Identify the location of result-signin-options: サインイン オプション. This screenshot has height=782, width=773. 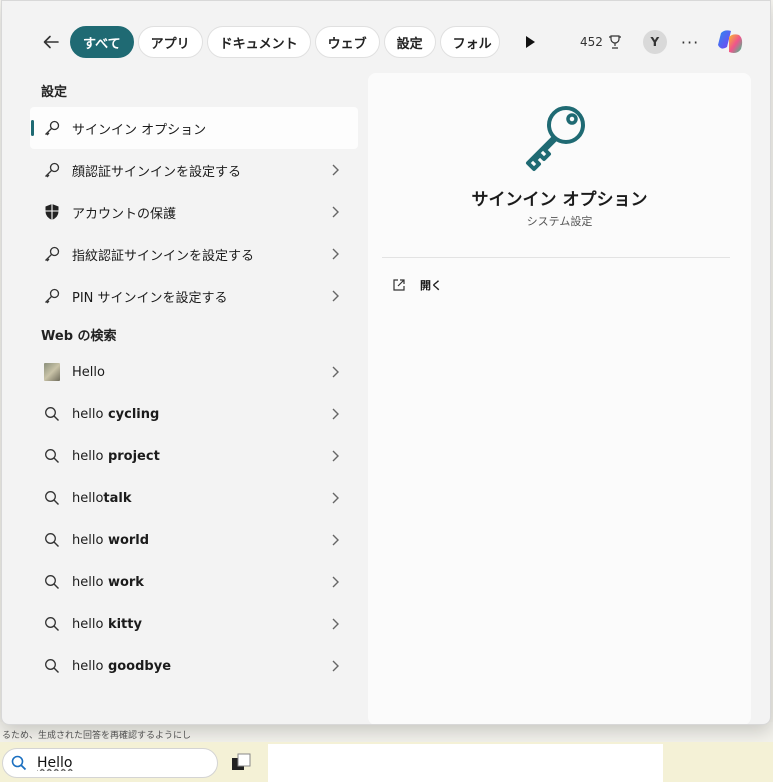
(194, 128).